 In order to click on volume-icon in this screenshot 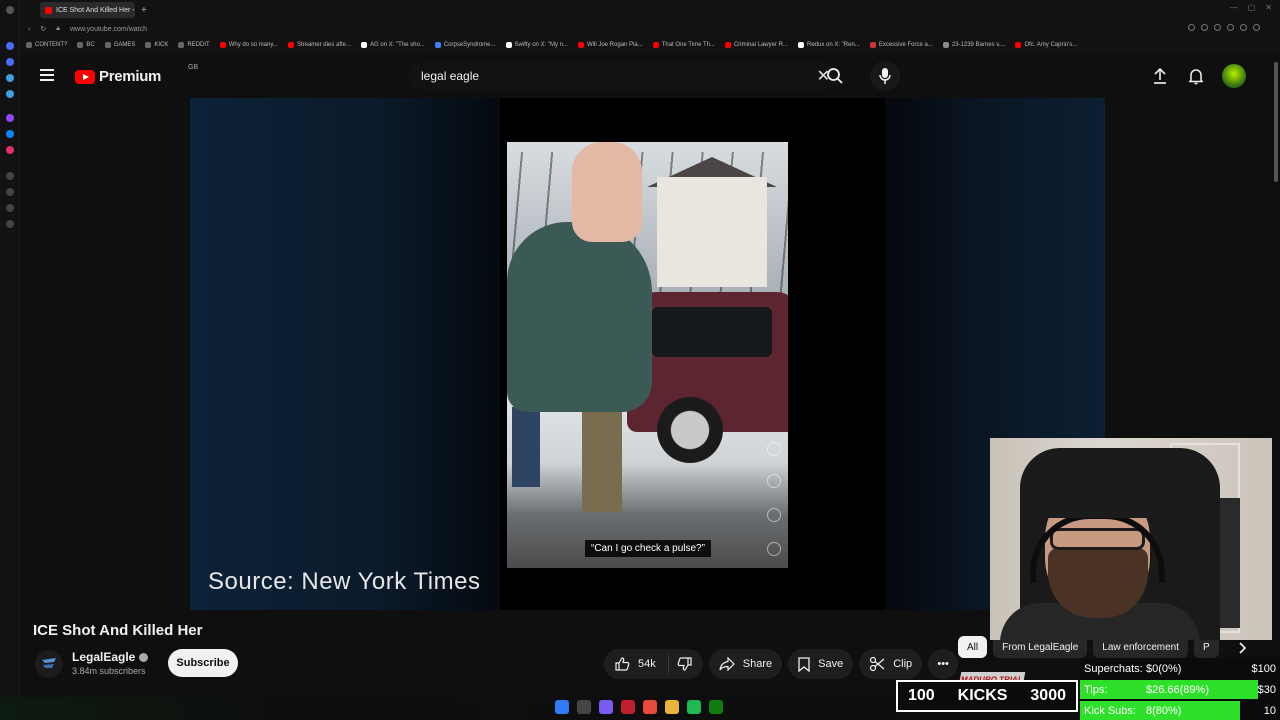, I will do `click(774, 481)`.